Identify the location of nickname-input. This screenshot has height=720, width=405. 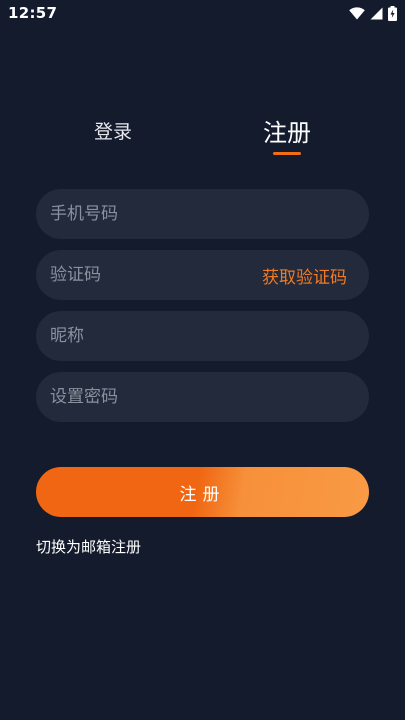
(202, 336).